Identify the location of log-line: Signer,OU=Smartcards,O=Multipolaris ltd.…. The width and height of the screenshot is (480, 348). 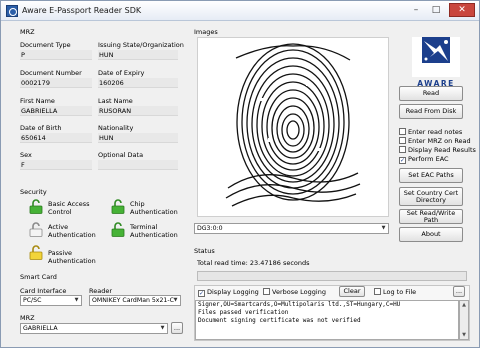
(299, 304).